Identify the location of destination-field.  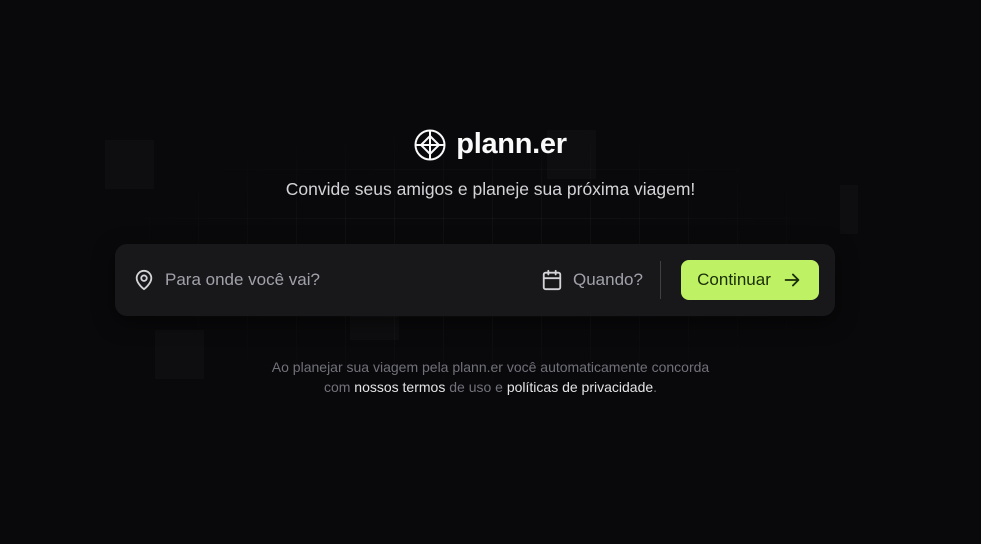
(319, 280).